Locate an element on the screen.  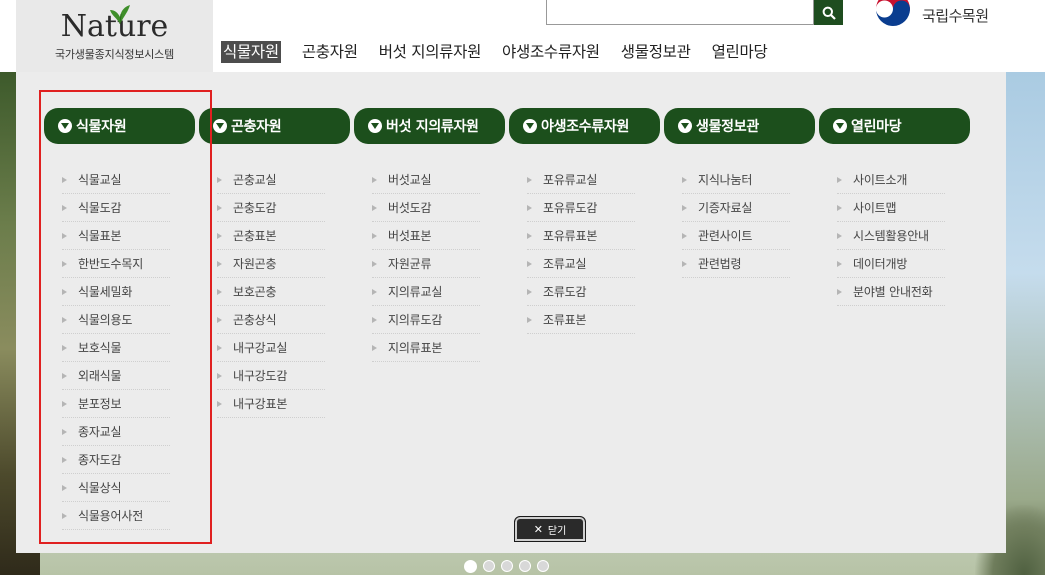
gnb-item-insect: 곤충자원 is located at coordinates (330, 52).